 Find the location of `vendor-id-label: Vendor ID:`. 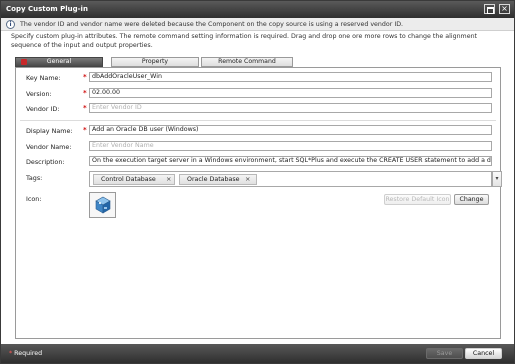

vendor-id-label: Vendor ID: is located at coordinates (43, 109).